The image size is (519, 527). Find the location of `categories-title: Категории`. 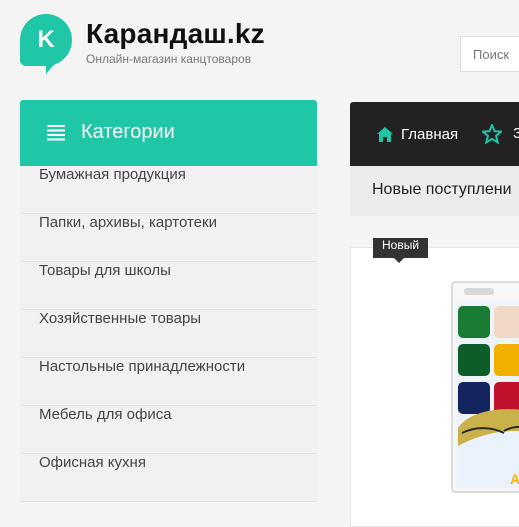

categories-title: Категории is located at coordinates (128, 132).